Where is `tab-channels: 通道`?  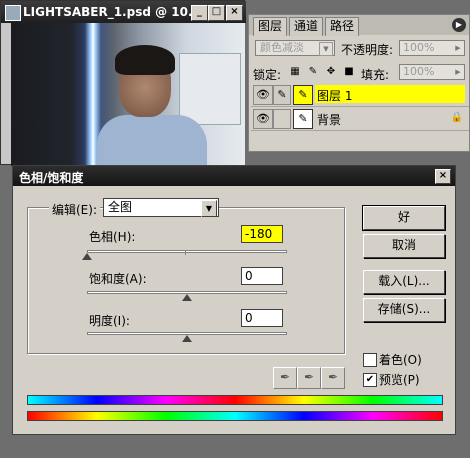 tab-channels: 通道 is located at coordinates (306, 26).